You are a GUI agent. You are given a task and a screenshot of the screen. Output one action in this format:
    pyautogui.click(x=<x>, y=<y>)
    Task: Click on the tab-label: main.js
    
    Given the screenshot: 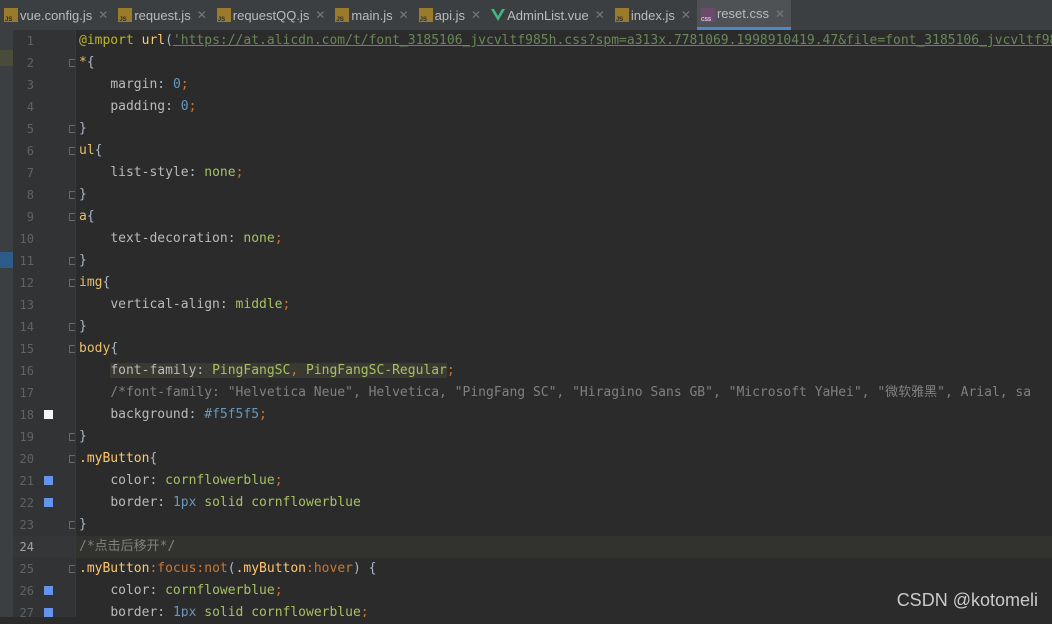 What is the action you would take?
    pyautogui.click(x=372, y=15)
    